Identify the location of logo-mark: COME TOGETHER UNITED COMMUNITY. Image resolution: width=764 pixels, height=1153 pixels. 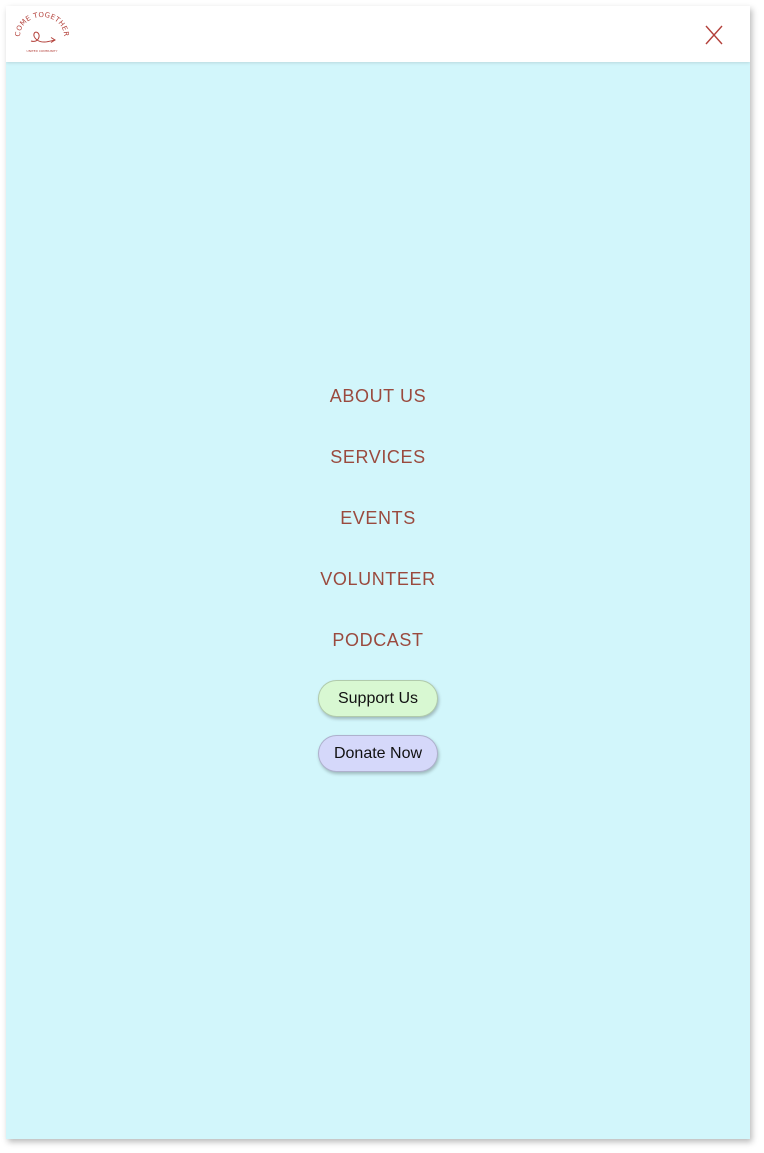
(42, 32).